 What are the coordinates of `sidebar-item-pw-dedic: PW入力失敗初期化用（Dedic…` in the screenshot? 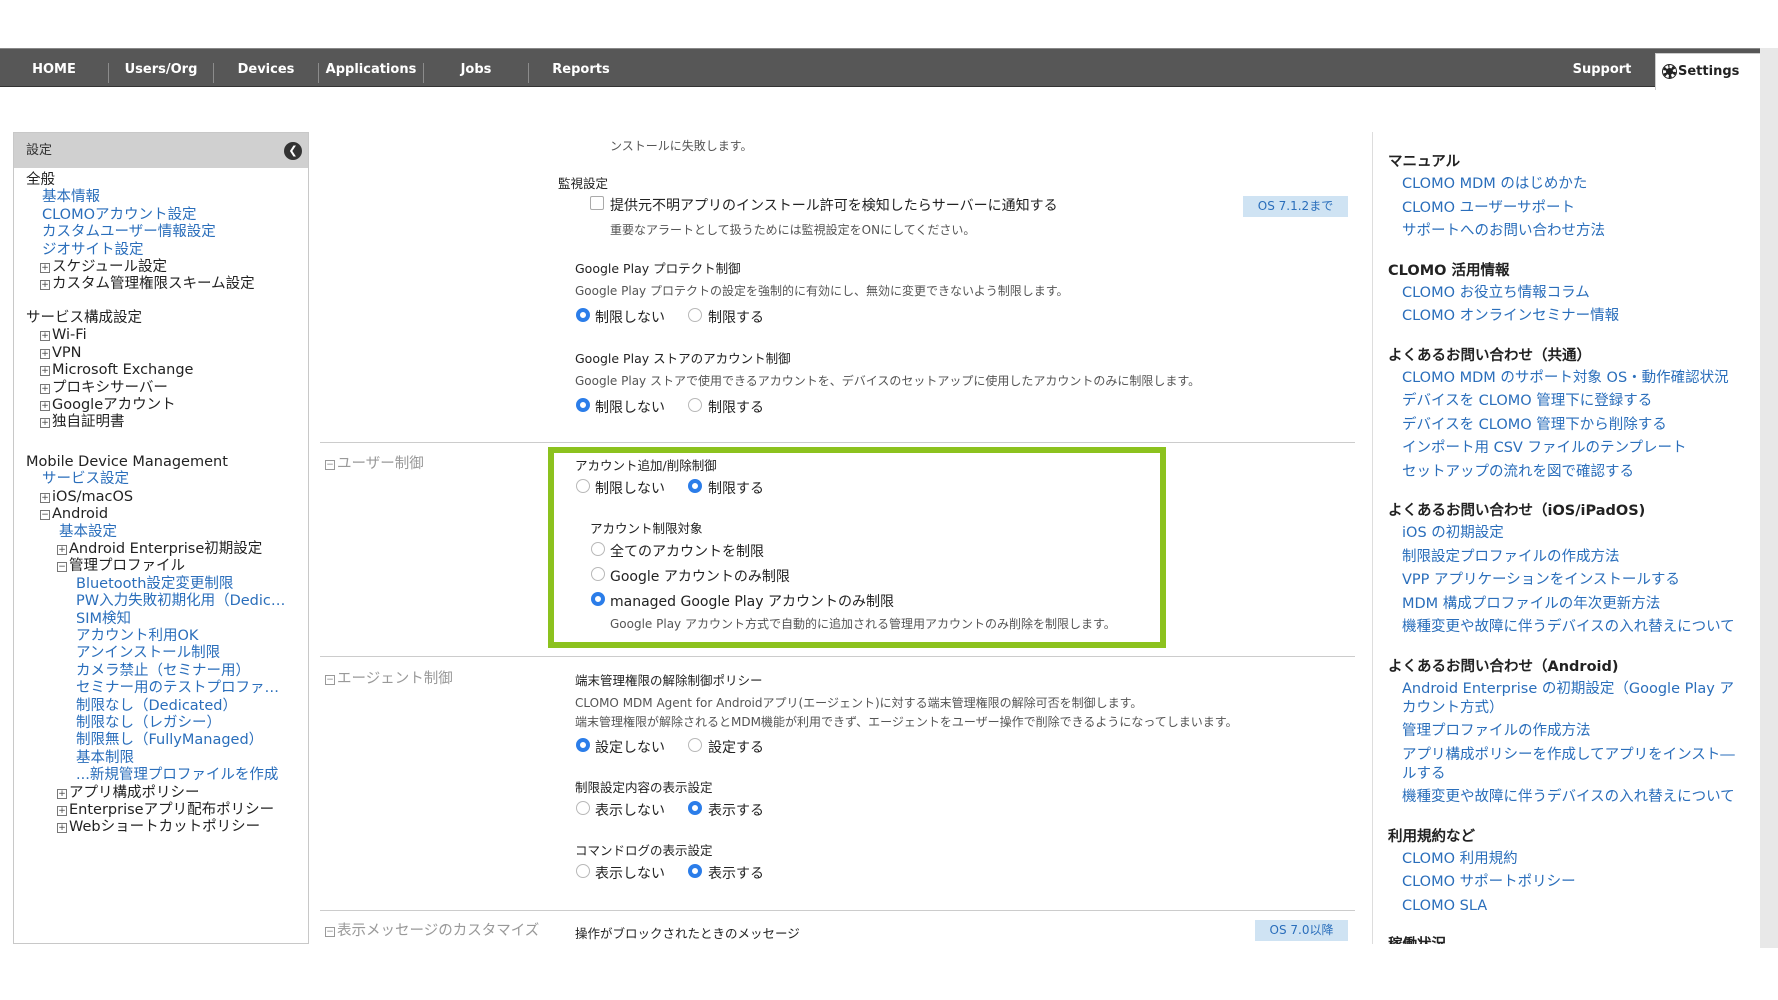 It's located at (180, 601).